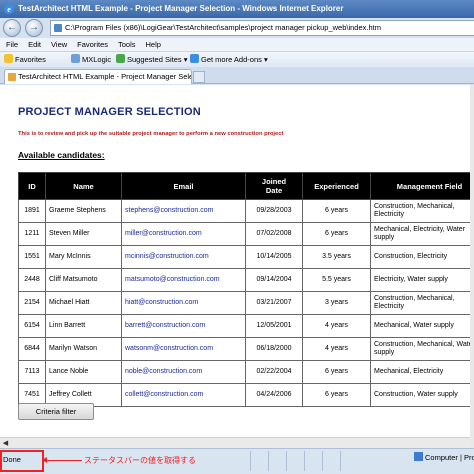 Image resolution: width=474 pixels, height=474 pixels. What do you see at coordinates (157, 59) in the screenshot?
I see `fav-suggested-label: Suggested Sites ▾` at bounding box center [157, 59].